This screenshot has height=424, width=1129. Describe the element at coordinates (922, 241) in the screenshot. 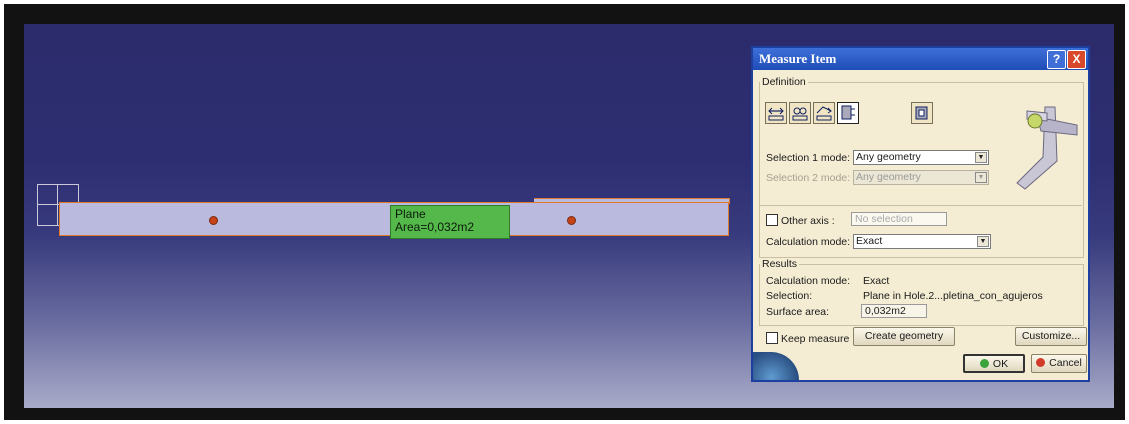

I see `calc-mode-dropdown: Exact ▼` at that location.